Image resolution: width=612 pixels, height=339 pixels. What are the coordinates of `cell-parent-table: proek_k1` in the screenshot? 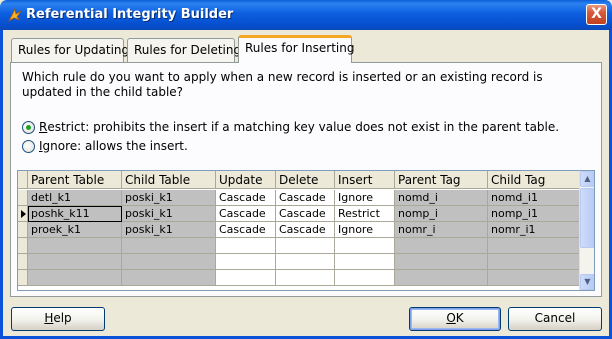 It's located at (75, 230).